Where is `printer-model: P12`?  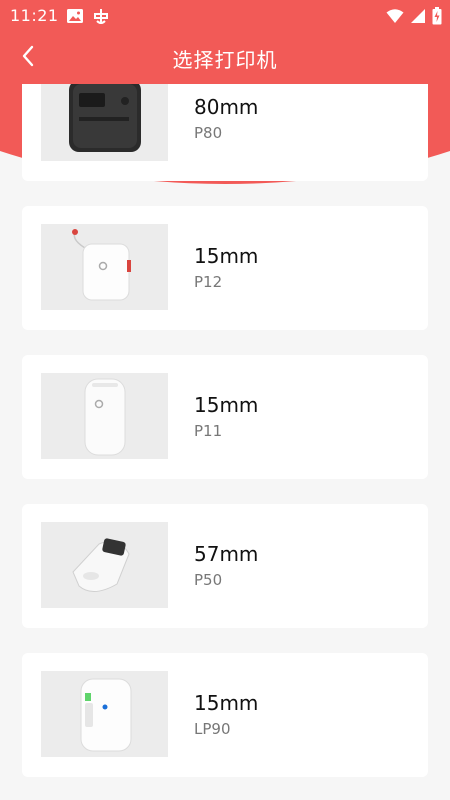 printer-model: P12 is located at coordinates (208, 282).